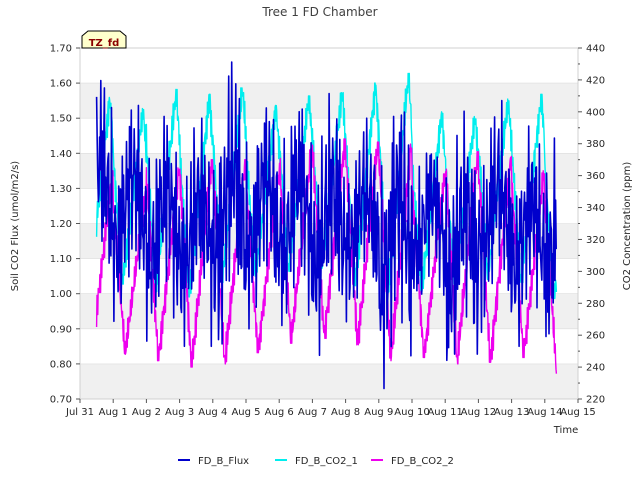 The height and width of the screenshot is (480, 640). Describe the element at coordinates (79, 412) in the screenshot. I see `x-tick-label: Jul 31` at that location.